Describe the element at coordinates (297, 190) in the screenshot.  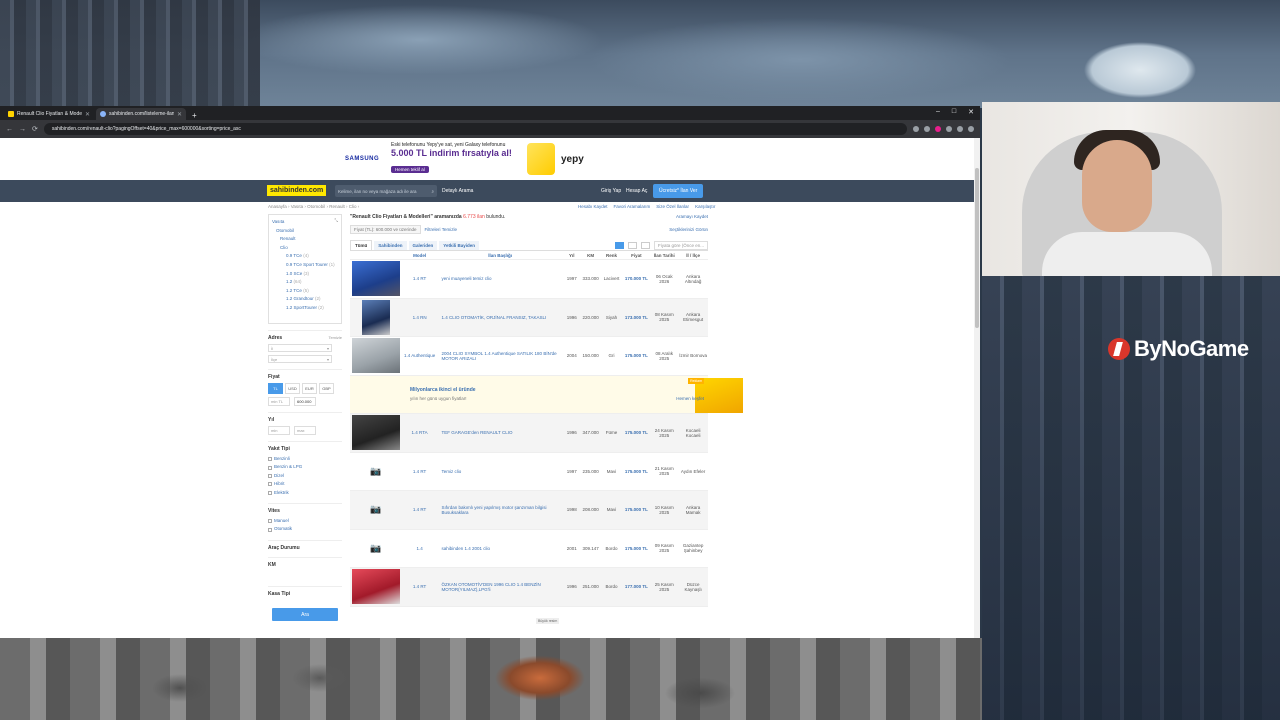
I see `site-logo: sahibinden.com` at that location.